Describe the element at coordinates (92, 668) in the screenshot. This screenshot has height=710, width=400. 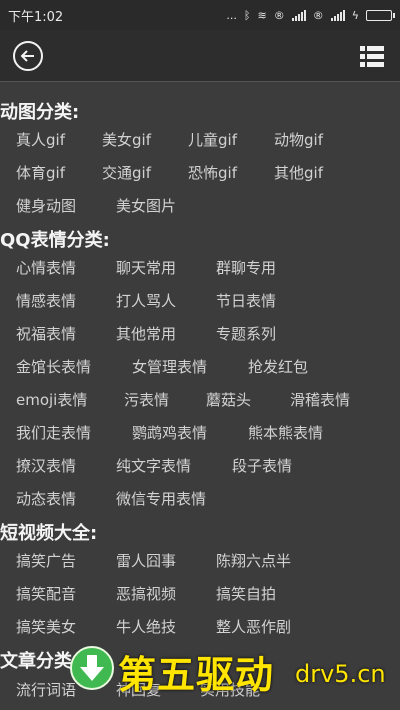
I see `download-arrow-icon` at that location.